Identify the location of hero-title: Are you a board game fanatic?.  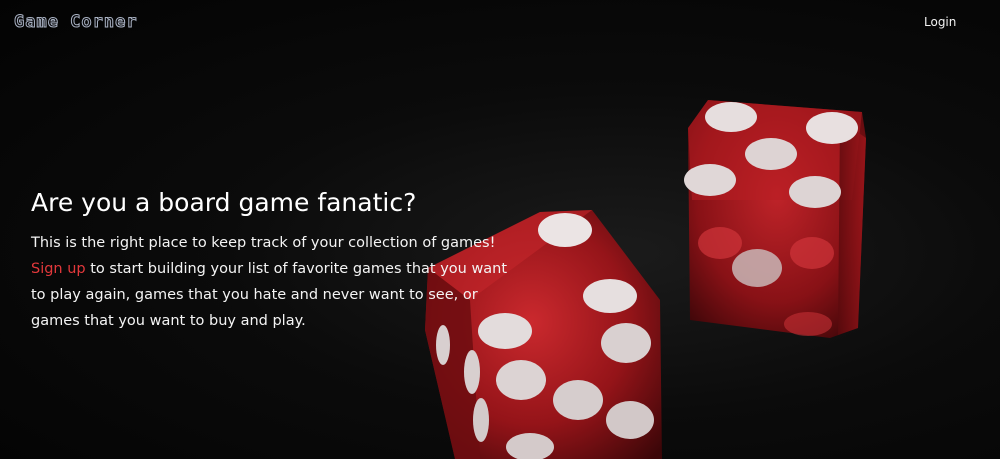
(224, 202).